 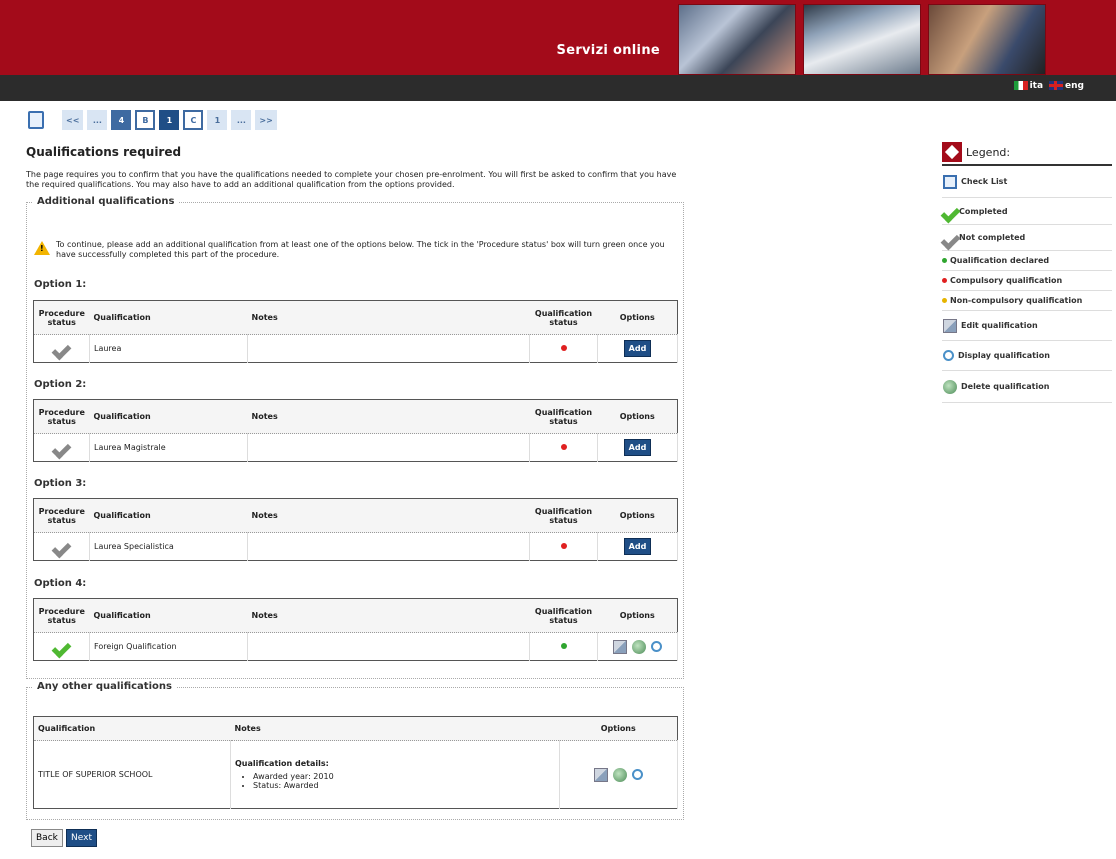 I want to click on other-qualifications-legend: Any other qualifications, so click(x=104, y=686).